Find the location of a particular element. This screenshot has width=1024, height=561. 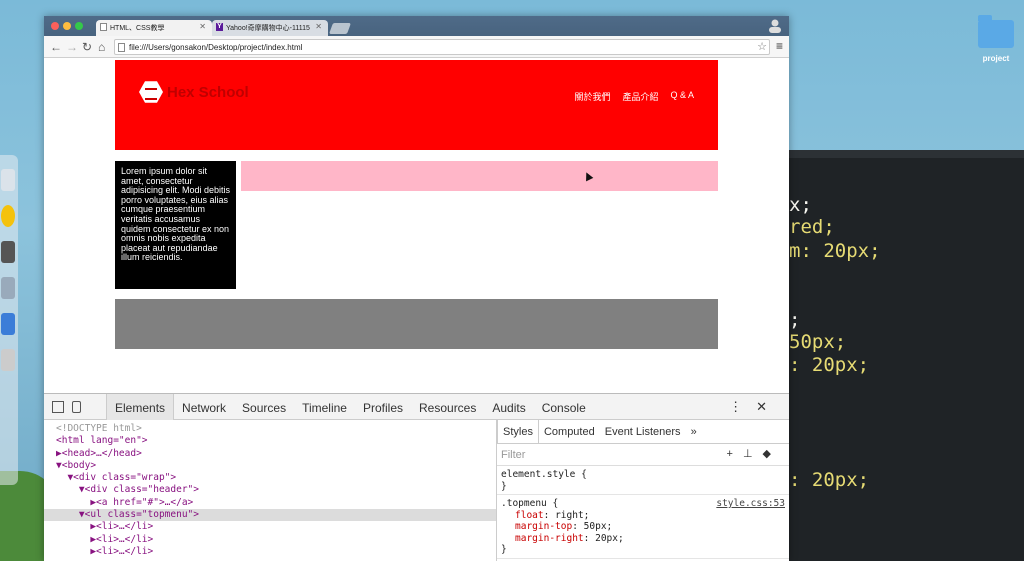

tab-label: HTML、CSS教學 is located at coordinates (137, 28).